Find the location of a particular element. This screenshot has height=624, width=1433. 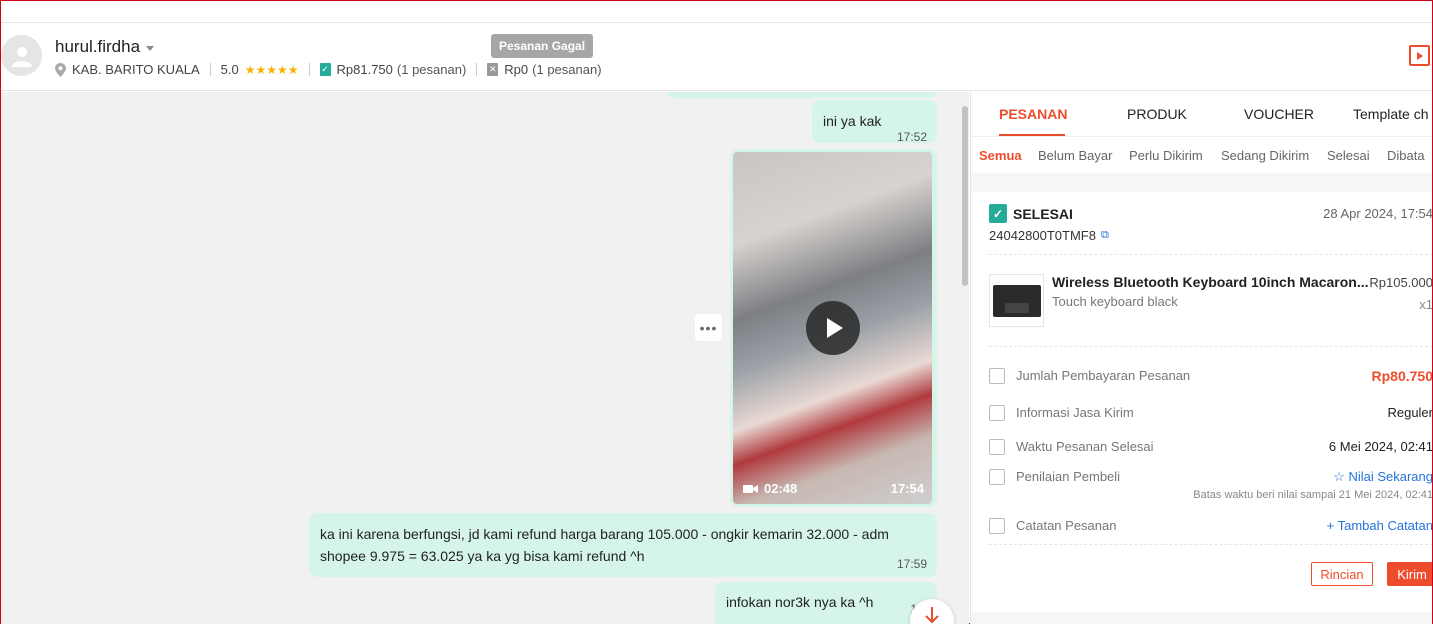

star-outline-icon: ☆ is located at coordinates (1341, 476).